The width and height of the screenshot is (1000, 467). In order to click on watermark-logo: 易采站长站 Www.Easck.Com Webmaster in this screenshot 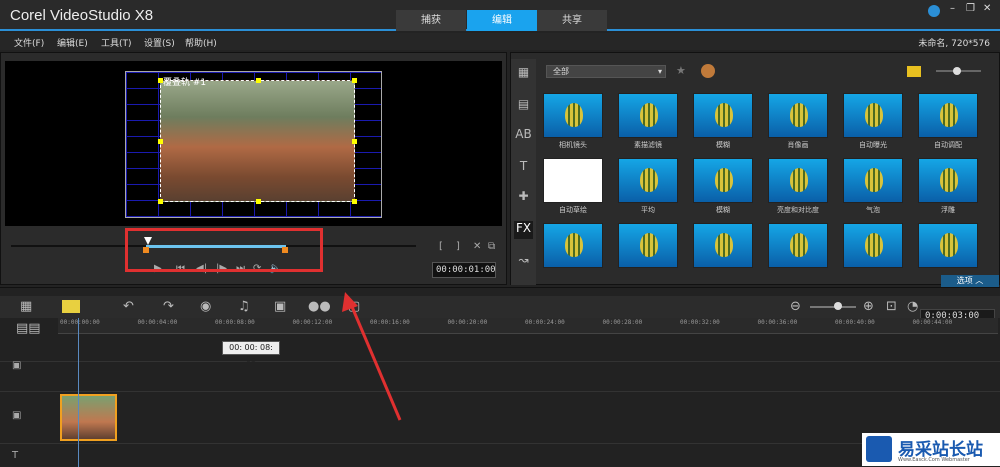, I will do `click(931, 449)`.